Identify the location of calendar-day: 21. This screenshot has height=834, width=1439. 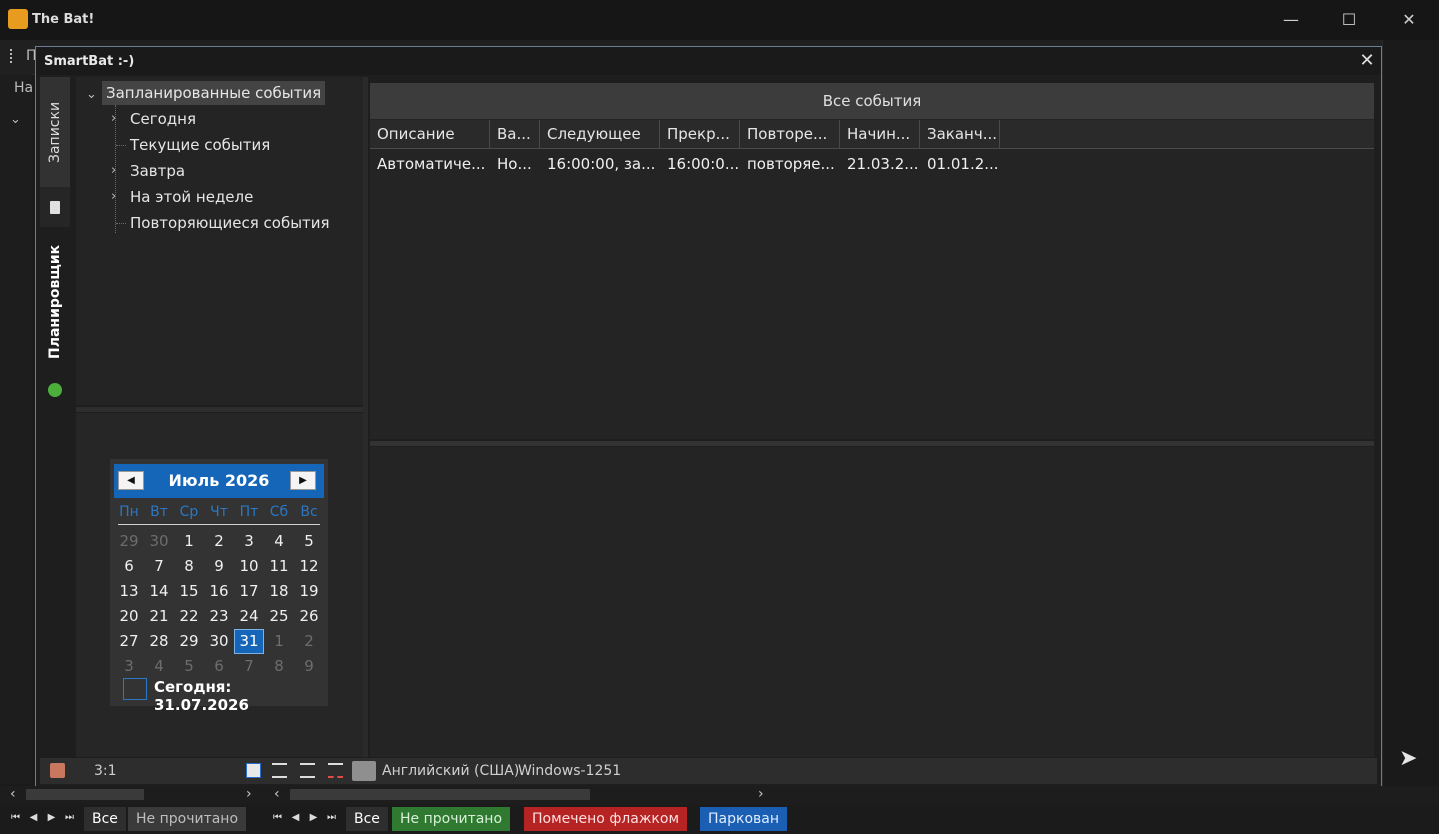
(159, 616).